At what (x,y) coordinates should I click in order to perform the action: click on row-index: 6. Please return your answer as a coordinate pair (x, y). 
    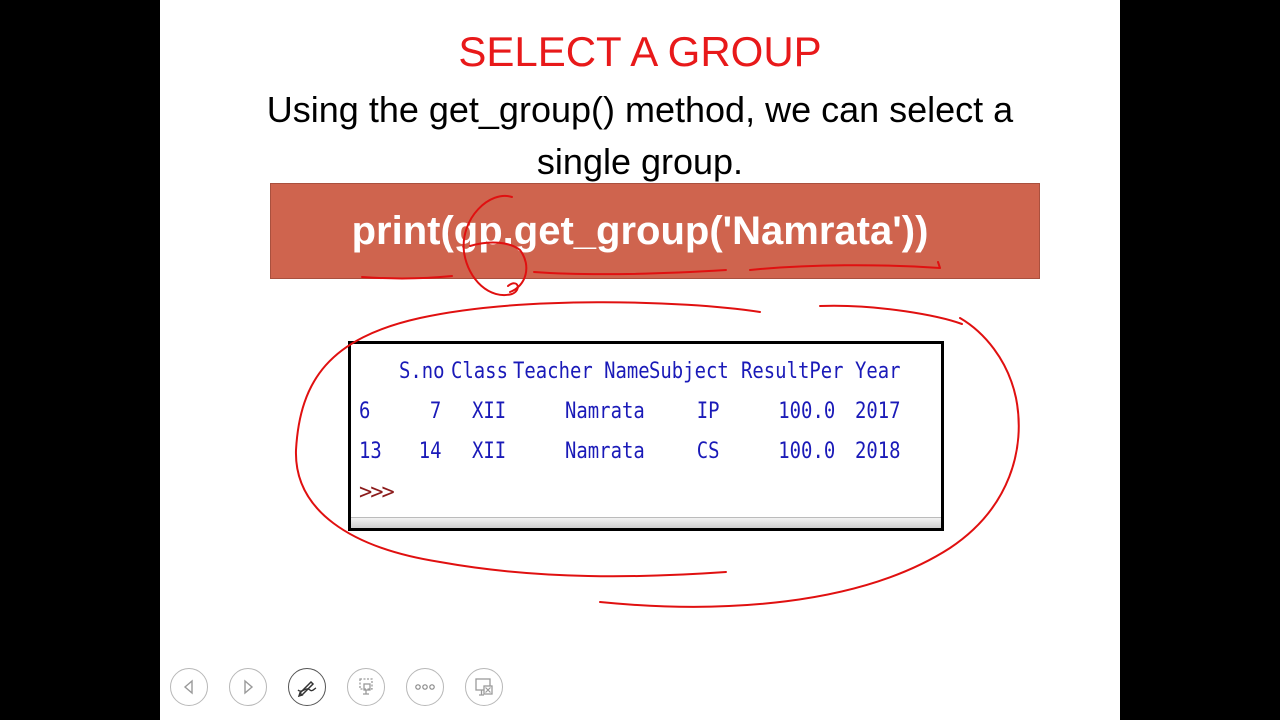
    Looking at the image, I should click on (365, 411).